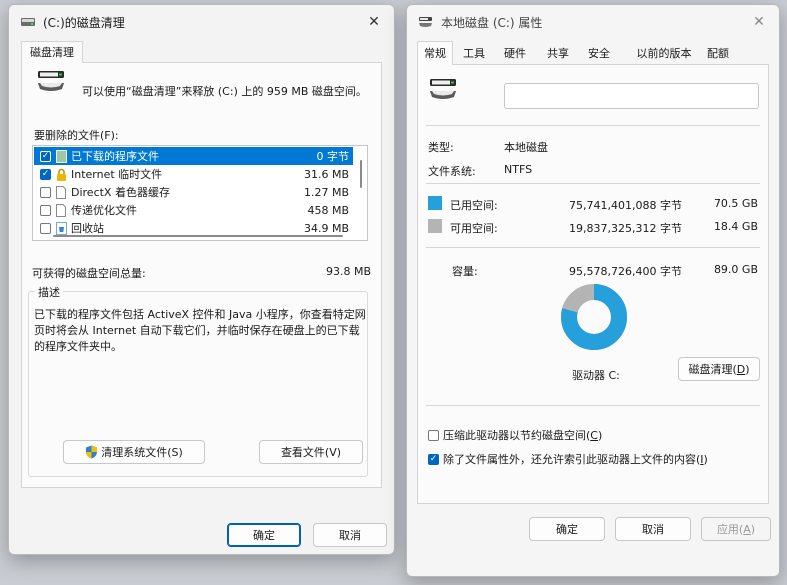  What do you see at coordinates (741, 369) in the screenshot?
I see `disk-cleanup-key: D` at bounding box center [741, 369].